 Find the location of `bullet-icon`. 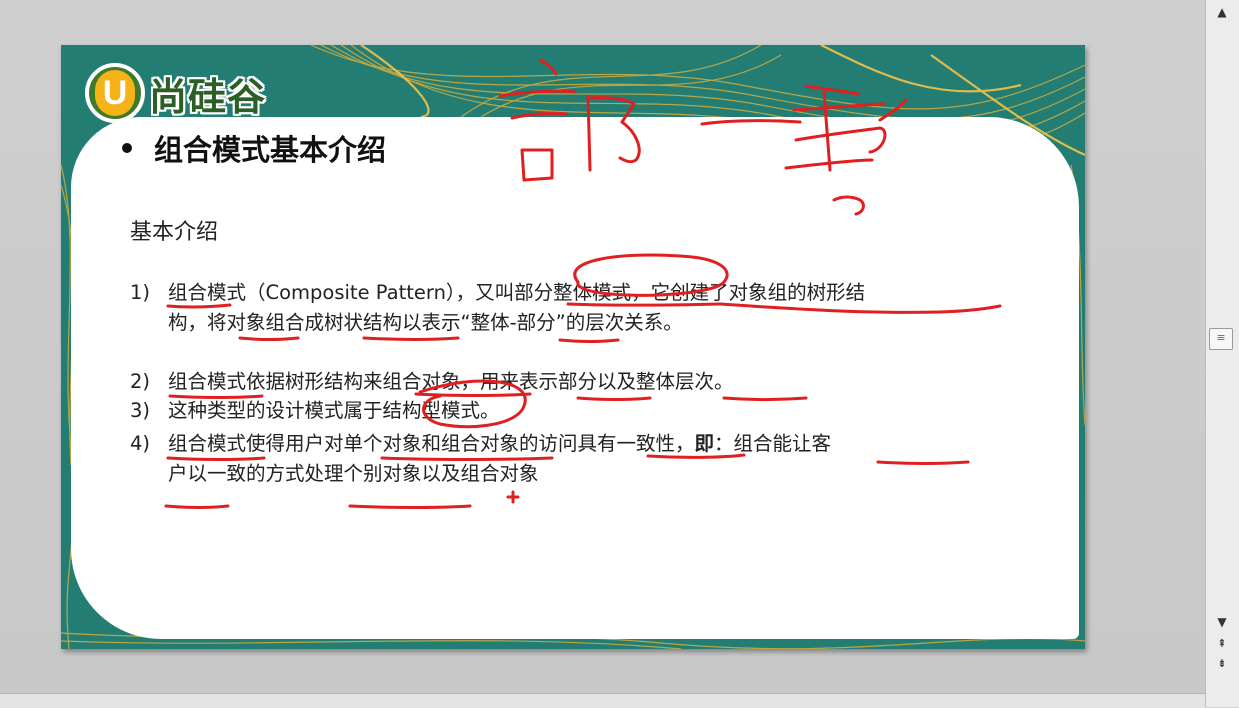

bullet-icon is located at coordinates (127, 148).